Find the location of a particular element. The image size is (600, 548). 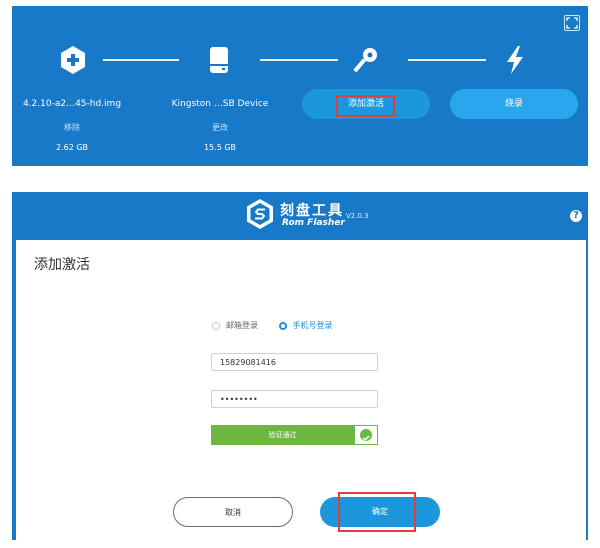

device-size: 15.5 GB is located at coordinates (220, 147).